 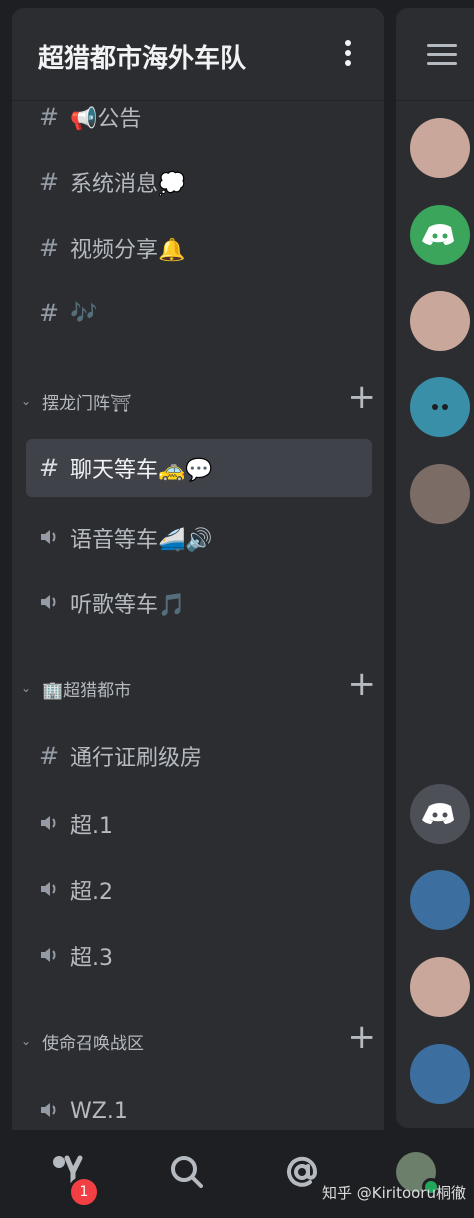 I want to click on channel-item-active: # 聊天等车🚕💬, so click(x=199, y=468).